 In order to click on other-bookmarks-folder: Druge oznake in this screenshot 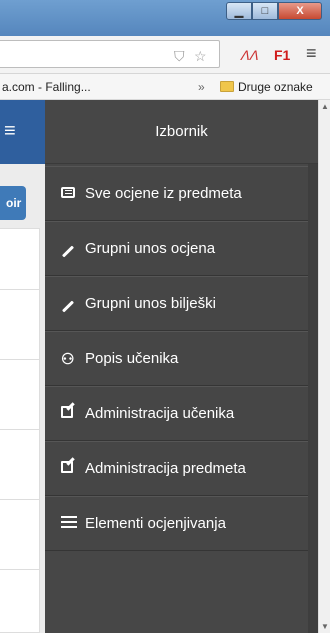, I will do `click(266, 87)`.